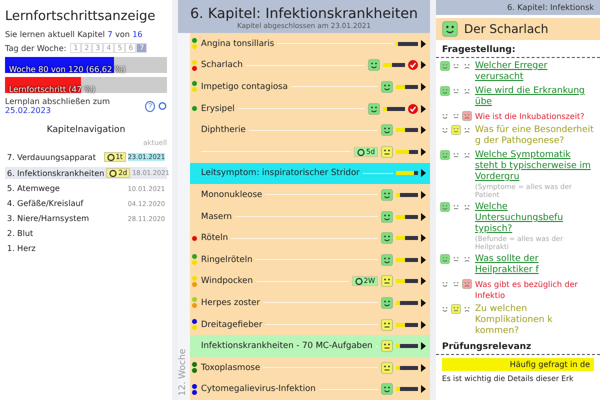 The image size is (600, 400). Describe the element at coordinates (287, 346) in the screenshot. I see `topic-name: Infektionskrankheiten - 70 MC-Aufgaben` at that location.